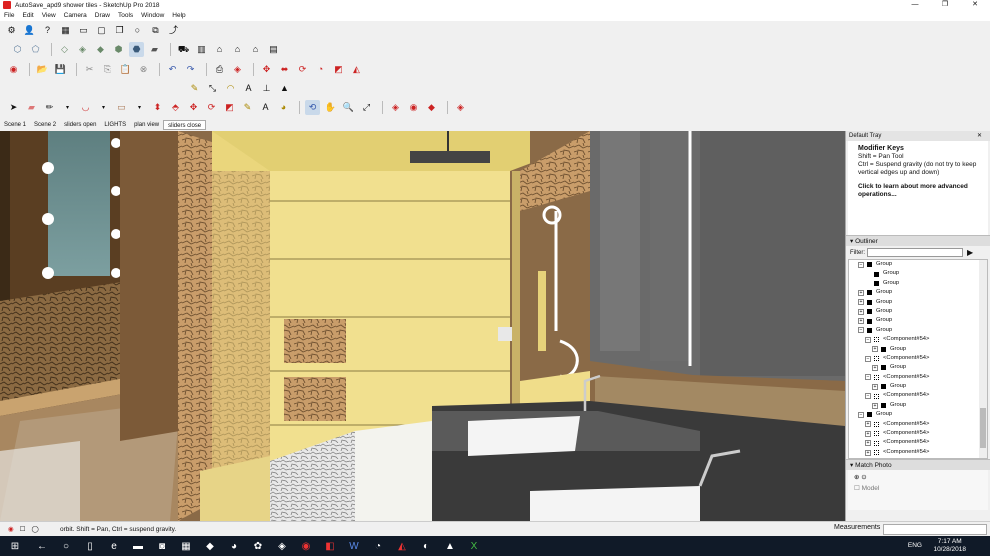  I want to click on menu-help: Help, so click(178, 15).